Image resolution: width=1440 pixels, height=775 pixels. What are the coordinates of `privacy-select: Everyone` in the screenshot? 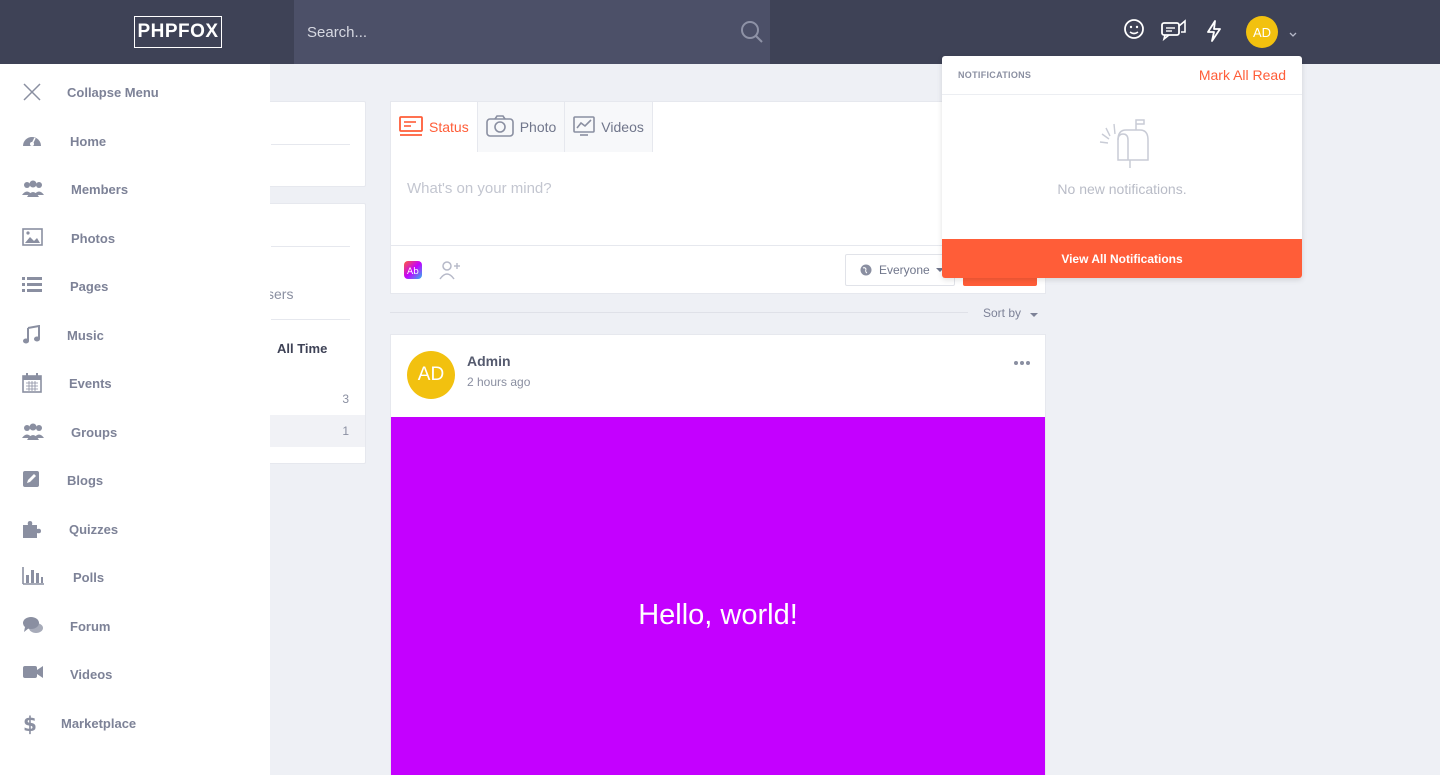 It's located at (900, 270).